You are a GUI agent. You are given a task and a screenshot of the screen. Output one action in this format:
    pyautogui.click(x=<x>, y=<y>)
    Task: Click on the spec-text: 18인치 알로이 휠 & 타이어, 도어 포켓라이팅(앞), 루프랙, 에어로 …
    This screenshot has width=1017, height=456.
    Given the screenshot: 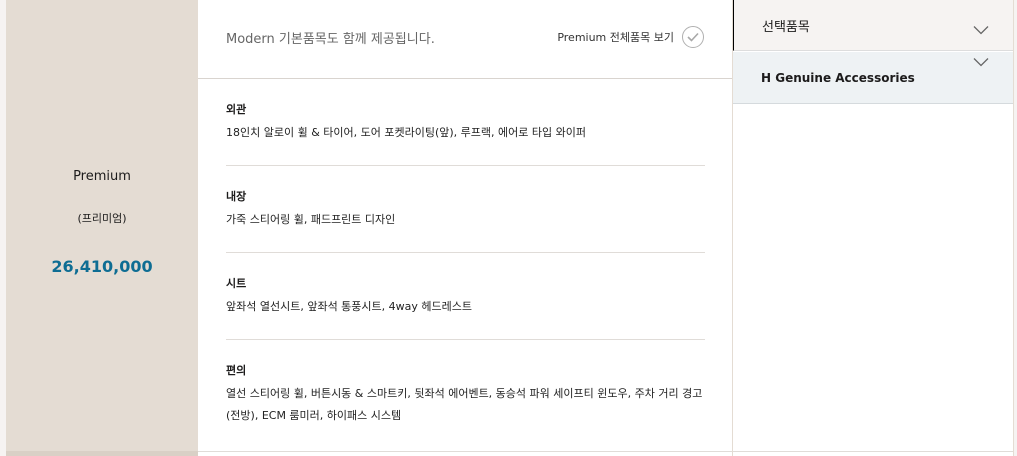 What is the action you would take?
    pyautogui.click(x=406, y=132)
    